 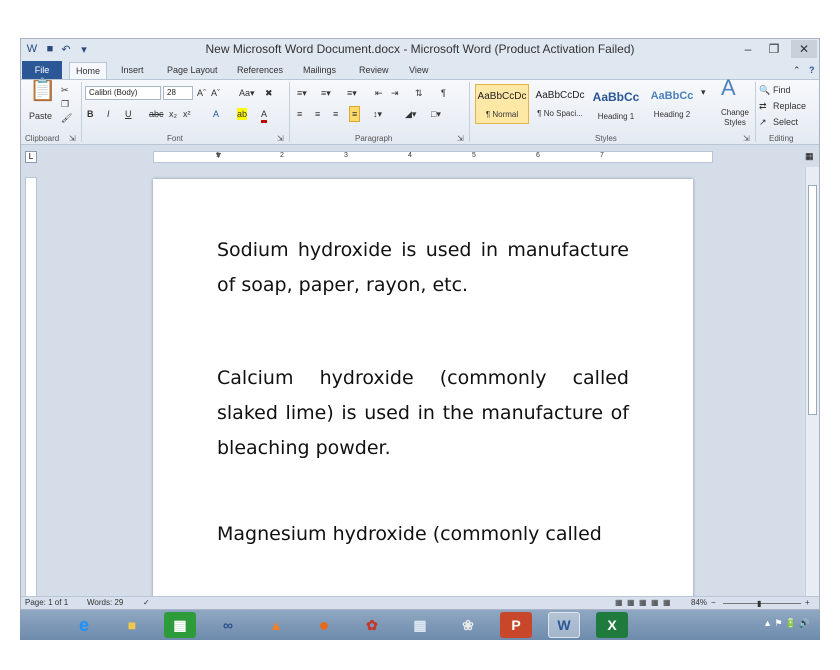 I want to click on restore-button: ❐, so click(x=774, y=49).